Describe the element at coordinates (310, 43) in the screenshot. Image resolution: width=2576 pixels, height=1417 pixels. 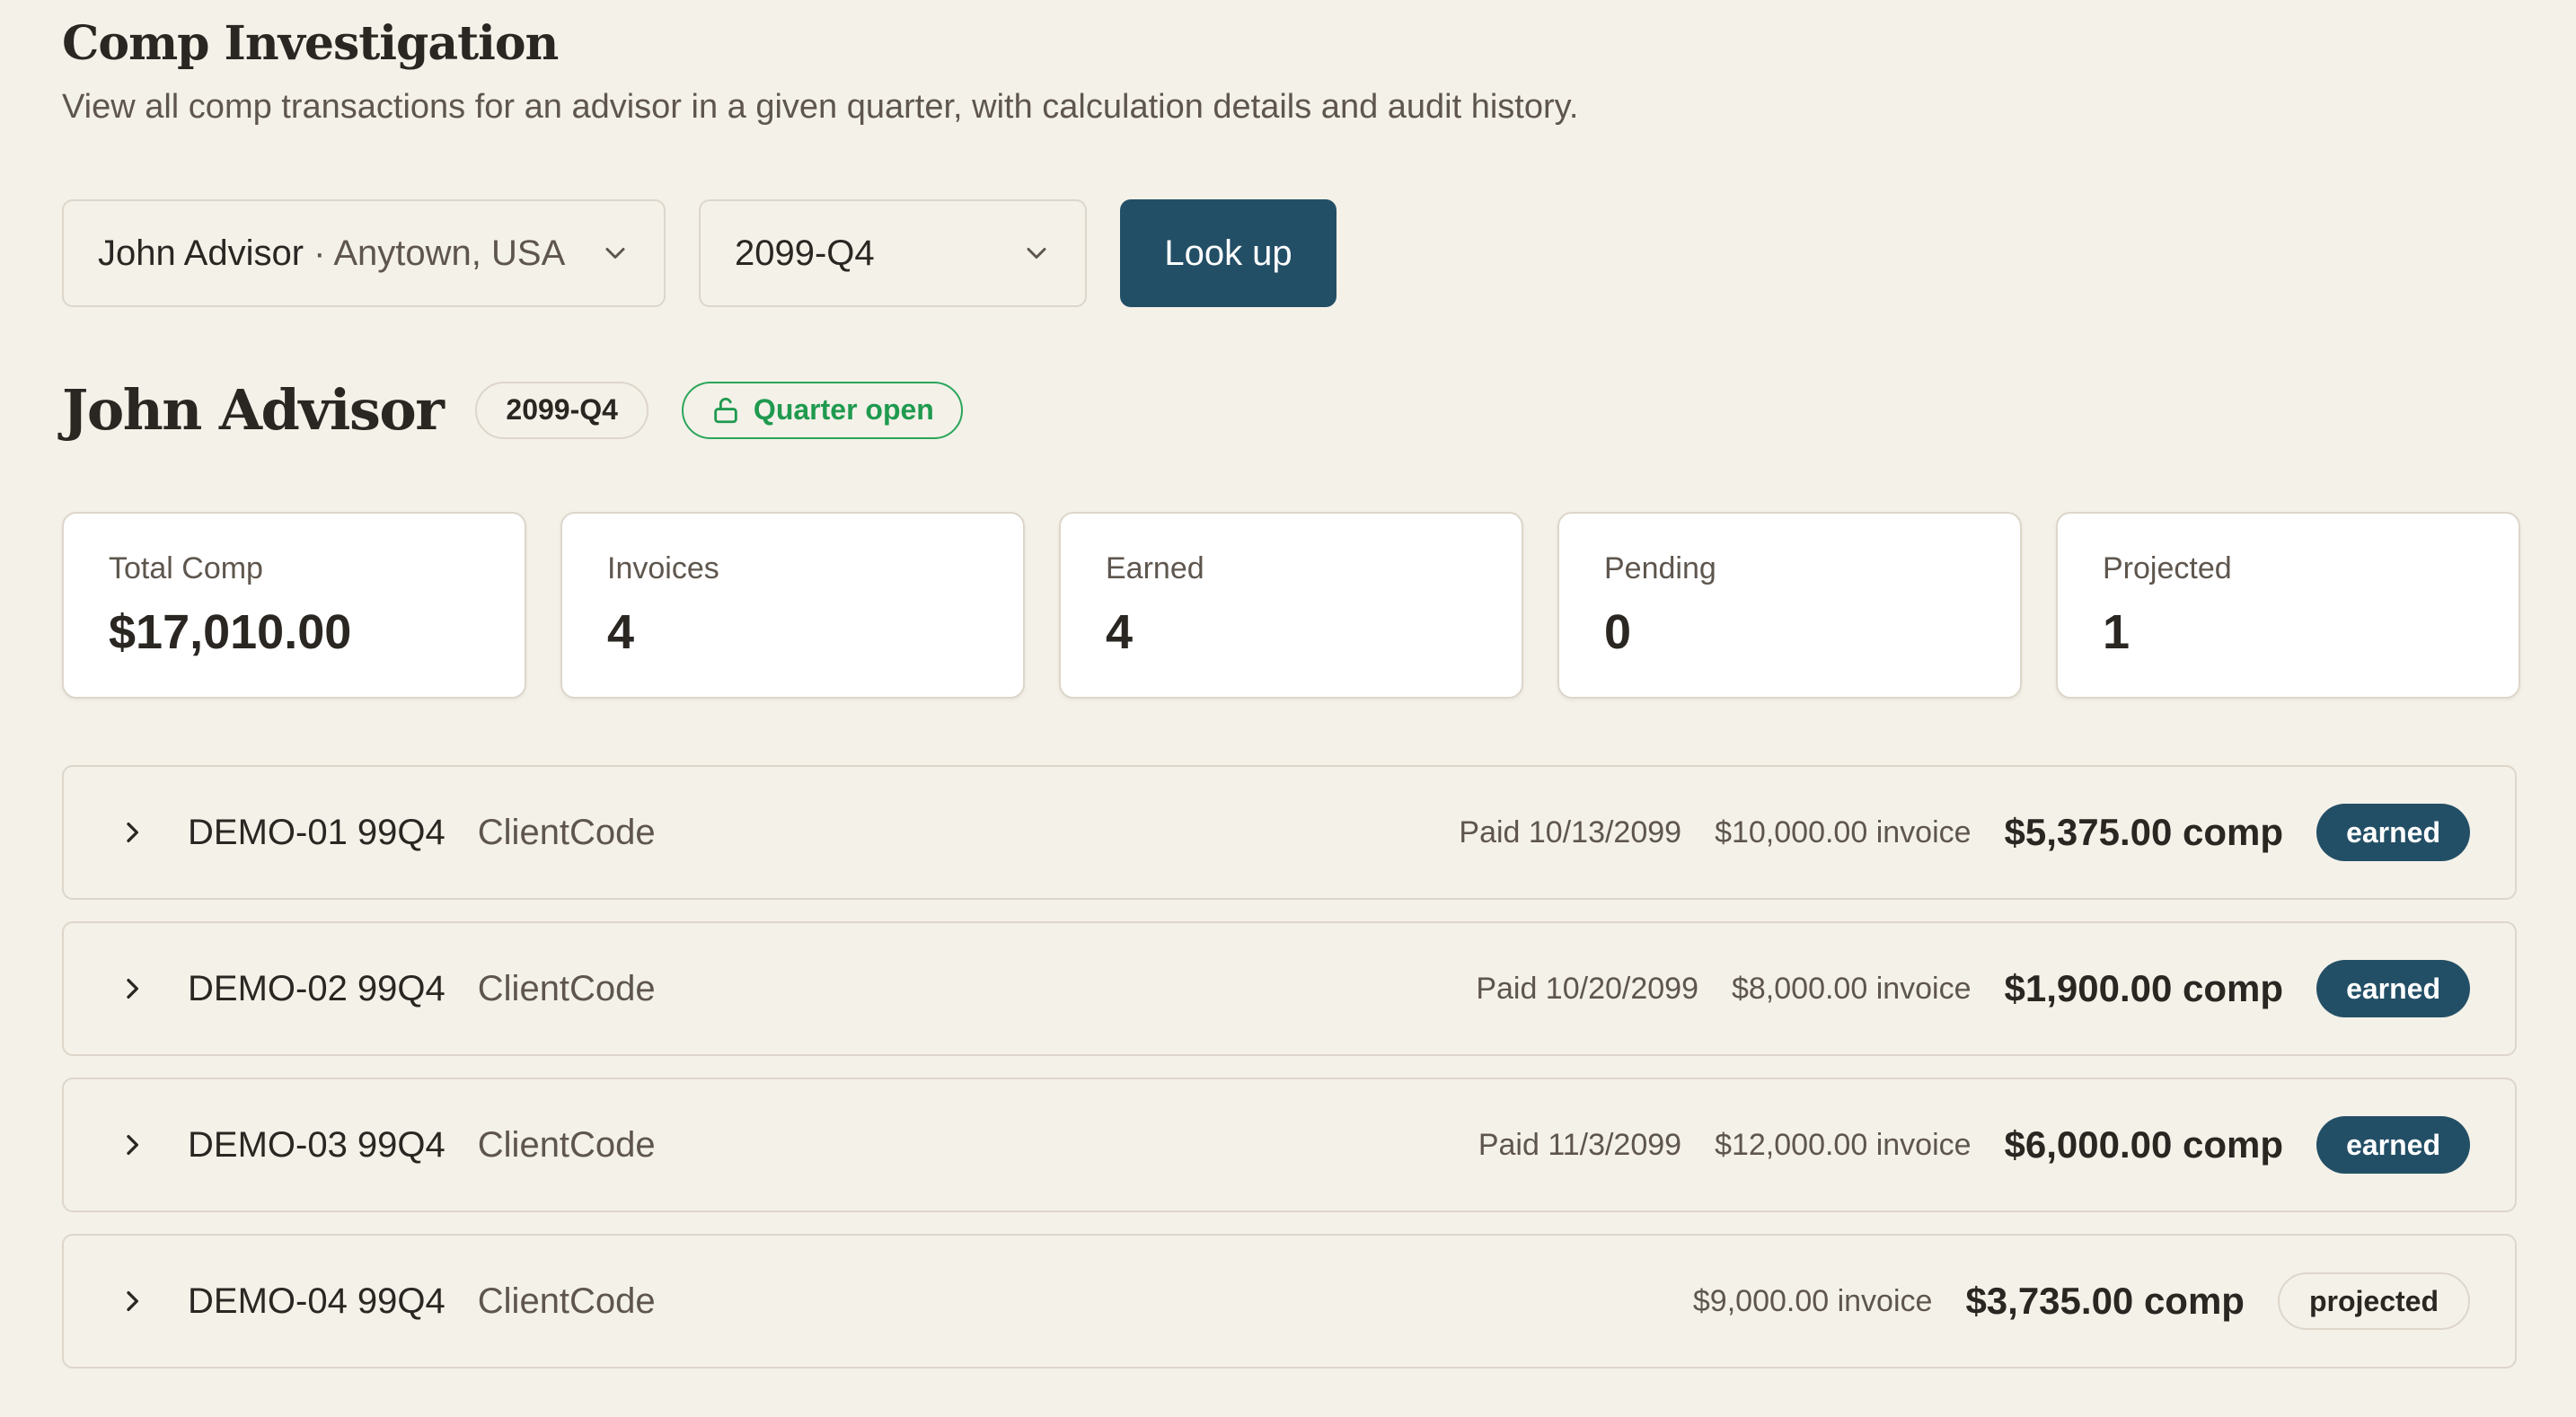
I see `page-title: Comp Investigation` at that location.